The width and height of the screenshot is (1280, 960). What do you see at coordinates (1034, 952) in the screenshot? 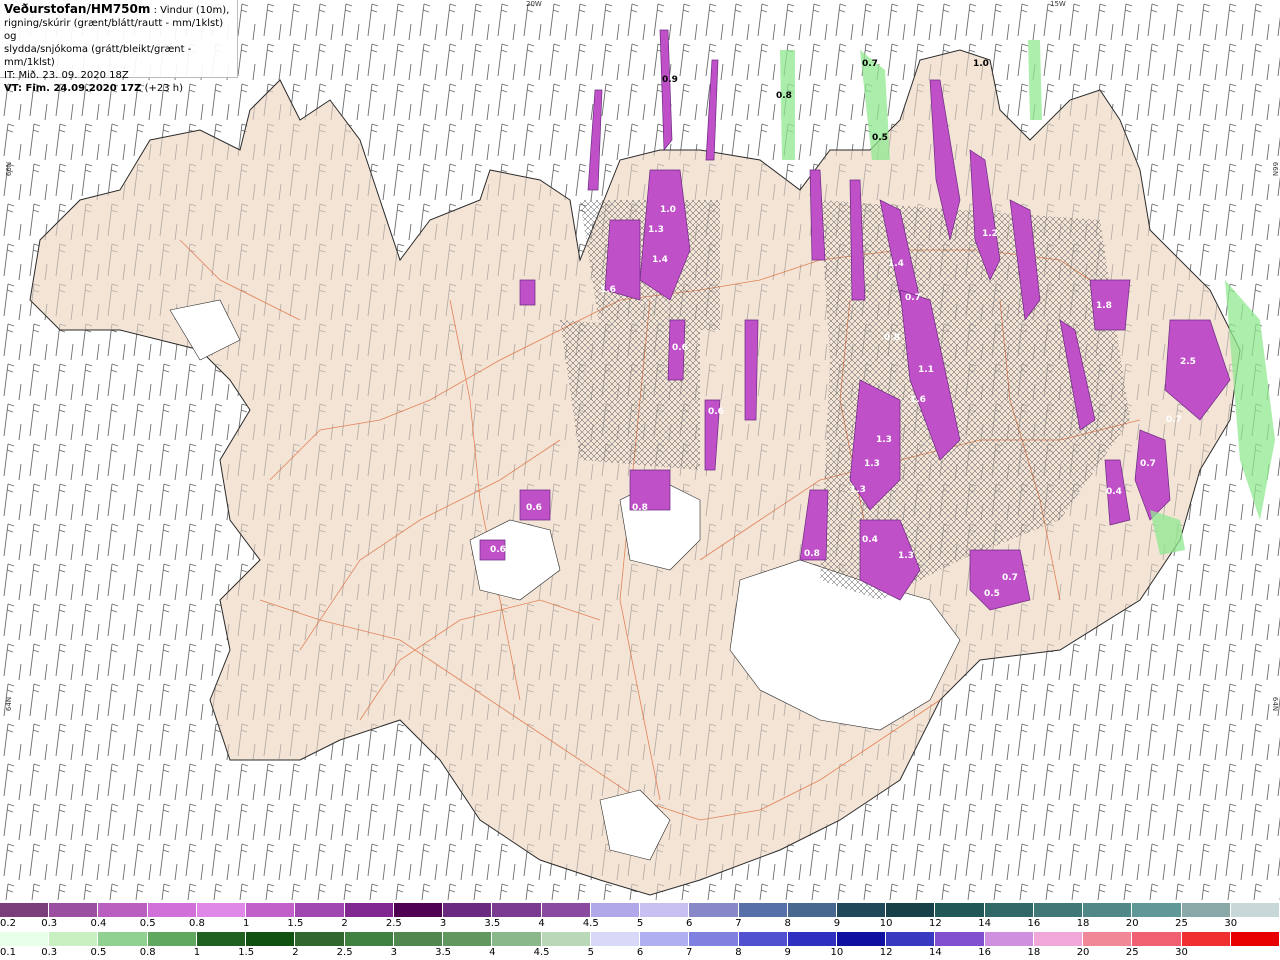
I see `legend-tick-label: 18` at bounding box center [1034, 952].